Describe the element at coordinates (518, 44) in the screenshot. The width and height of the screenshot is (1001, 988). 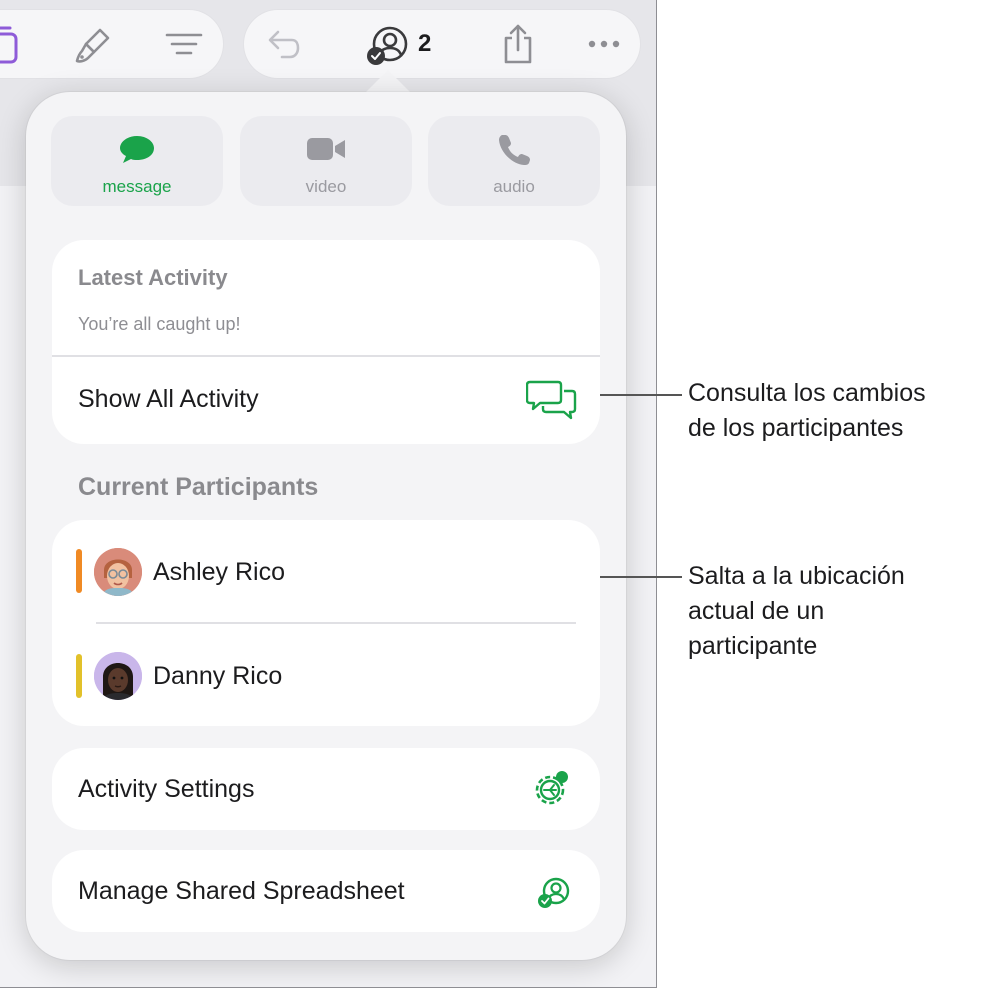
I see `share-icon` at that location.